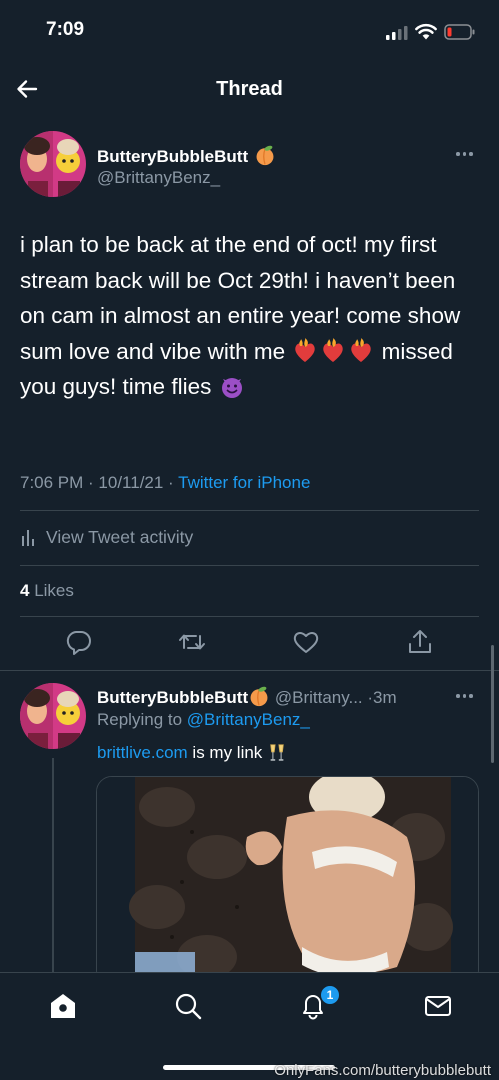  I want to click on likes-number: 4, so click(25, 590).